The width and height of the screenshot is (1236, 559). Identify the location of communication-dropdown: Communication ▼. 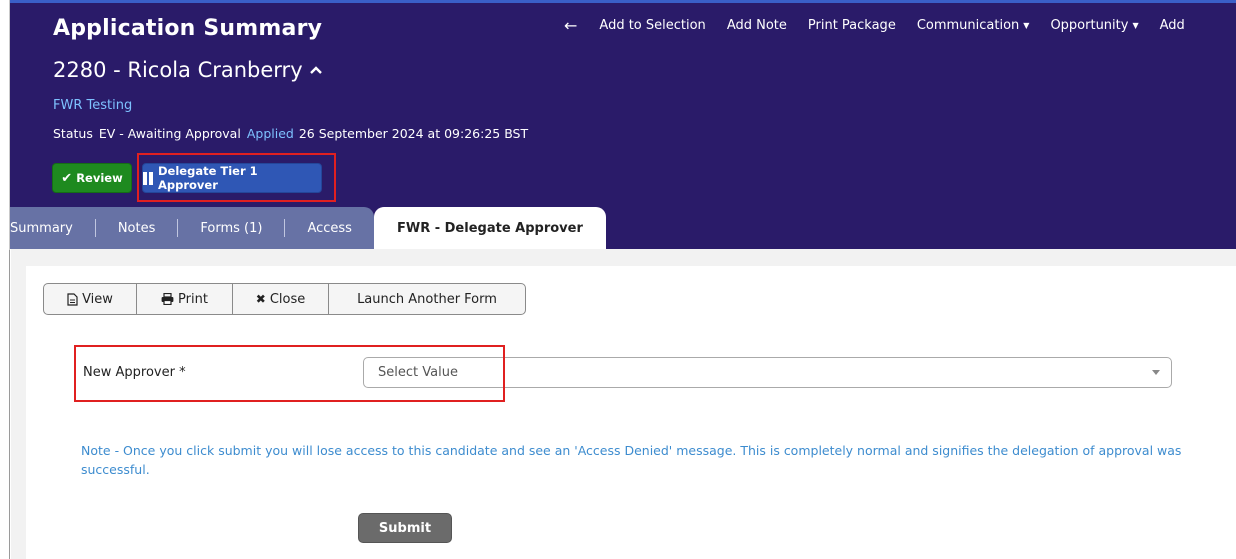
(973, 25).